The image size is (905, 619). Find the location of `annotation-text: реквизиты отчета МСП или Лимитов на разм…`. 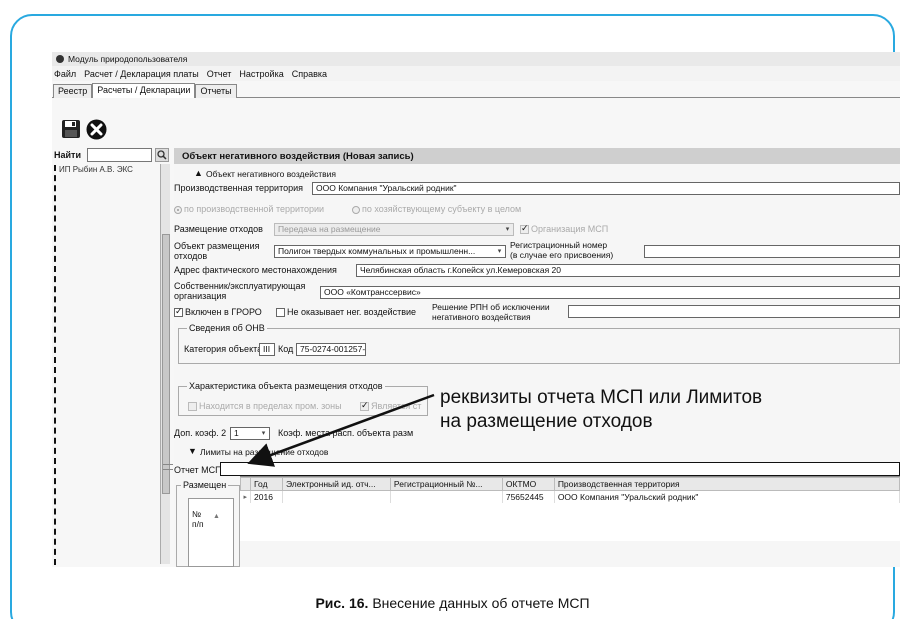

annotation-text: реквизиты отчета МСП или Лимитов на разм… is located at coordinates (601, 410).